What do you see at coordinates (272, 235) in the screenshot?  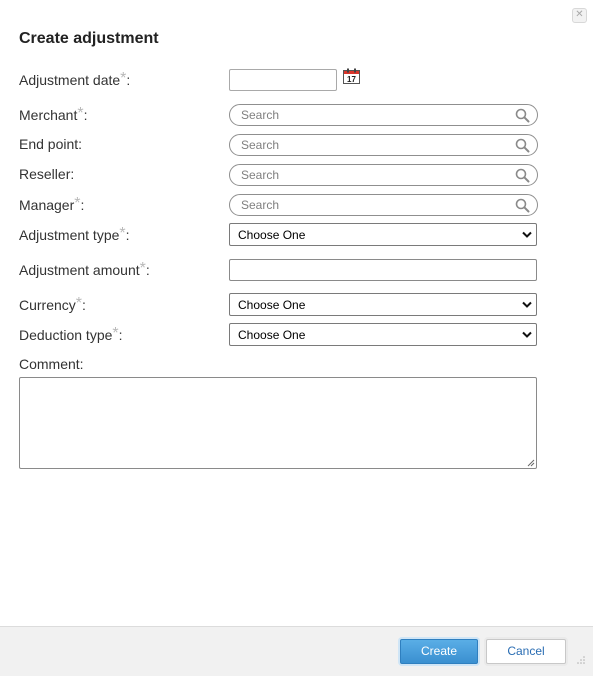 I see `adjustment-type-selected: Choose One` at bounding box center [272, 235].